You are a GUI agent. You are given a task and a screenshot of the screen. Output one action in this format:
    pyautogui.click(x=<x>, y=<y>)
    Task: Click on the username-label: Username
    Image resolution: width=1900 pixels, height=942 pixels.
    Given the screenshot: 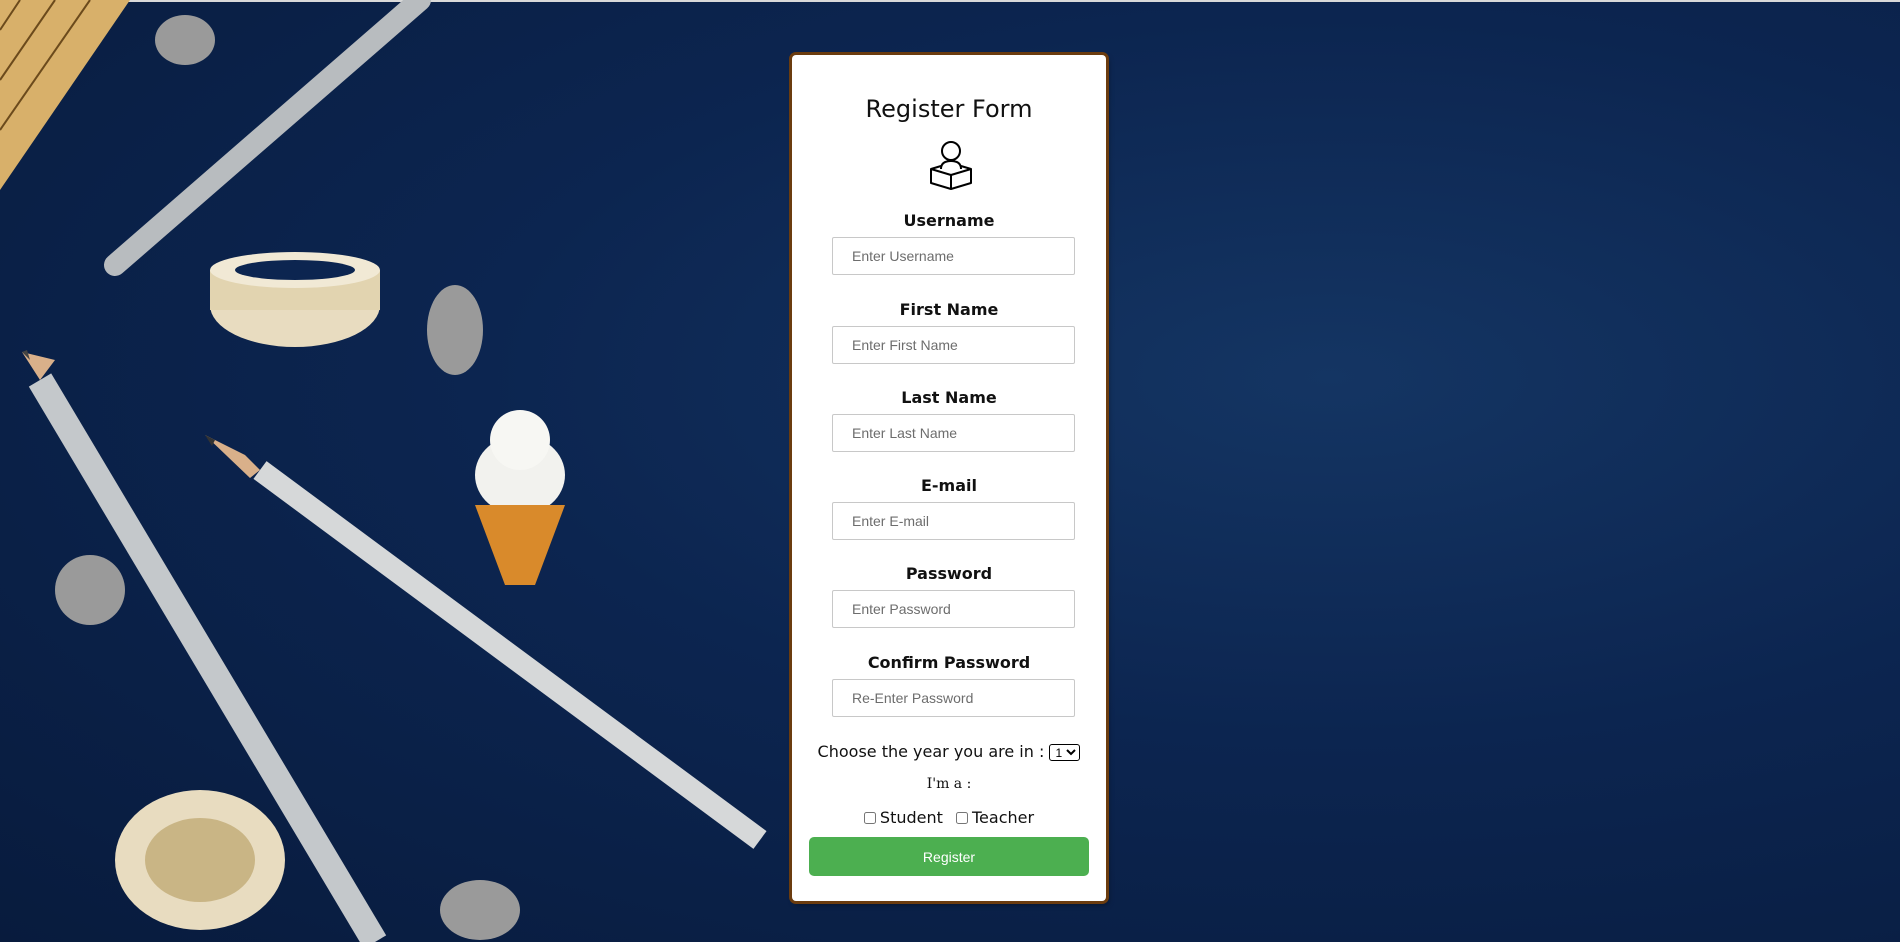 What is the action you would take?
    pyautogui.click(x=949, y=220)
    